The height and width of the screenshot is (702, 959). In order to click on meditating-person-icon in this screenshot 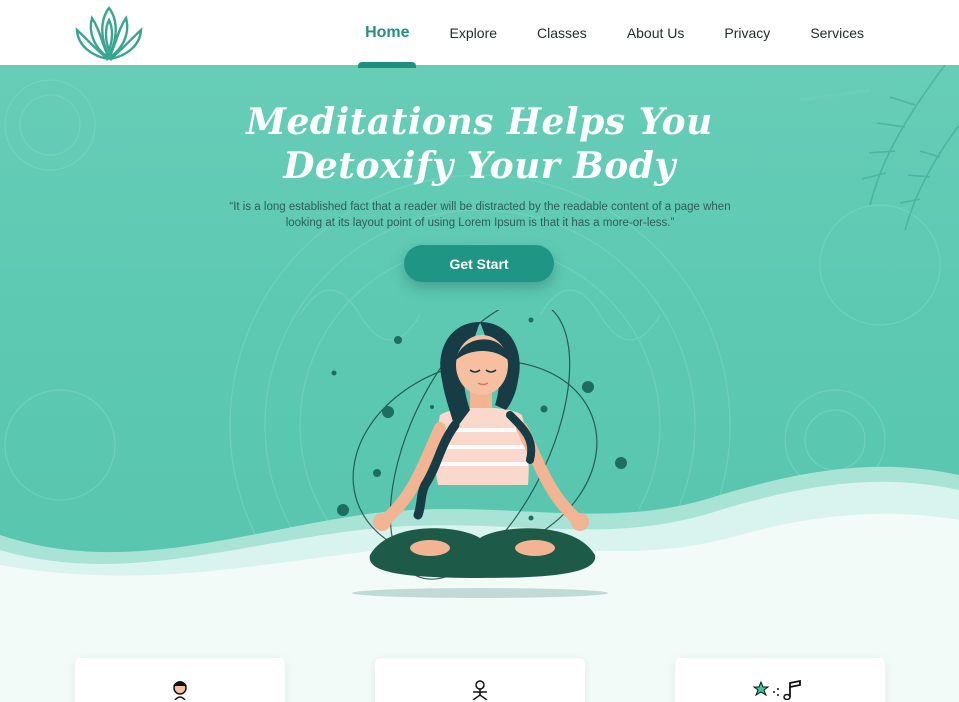, I will do `click(180, 690)`.